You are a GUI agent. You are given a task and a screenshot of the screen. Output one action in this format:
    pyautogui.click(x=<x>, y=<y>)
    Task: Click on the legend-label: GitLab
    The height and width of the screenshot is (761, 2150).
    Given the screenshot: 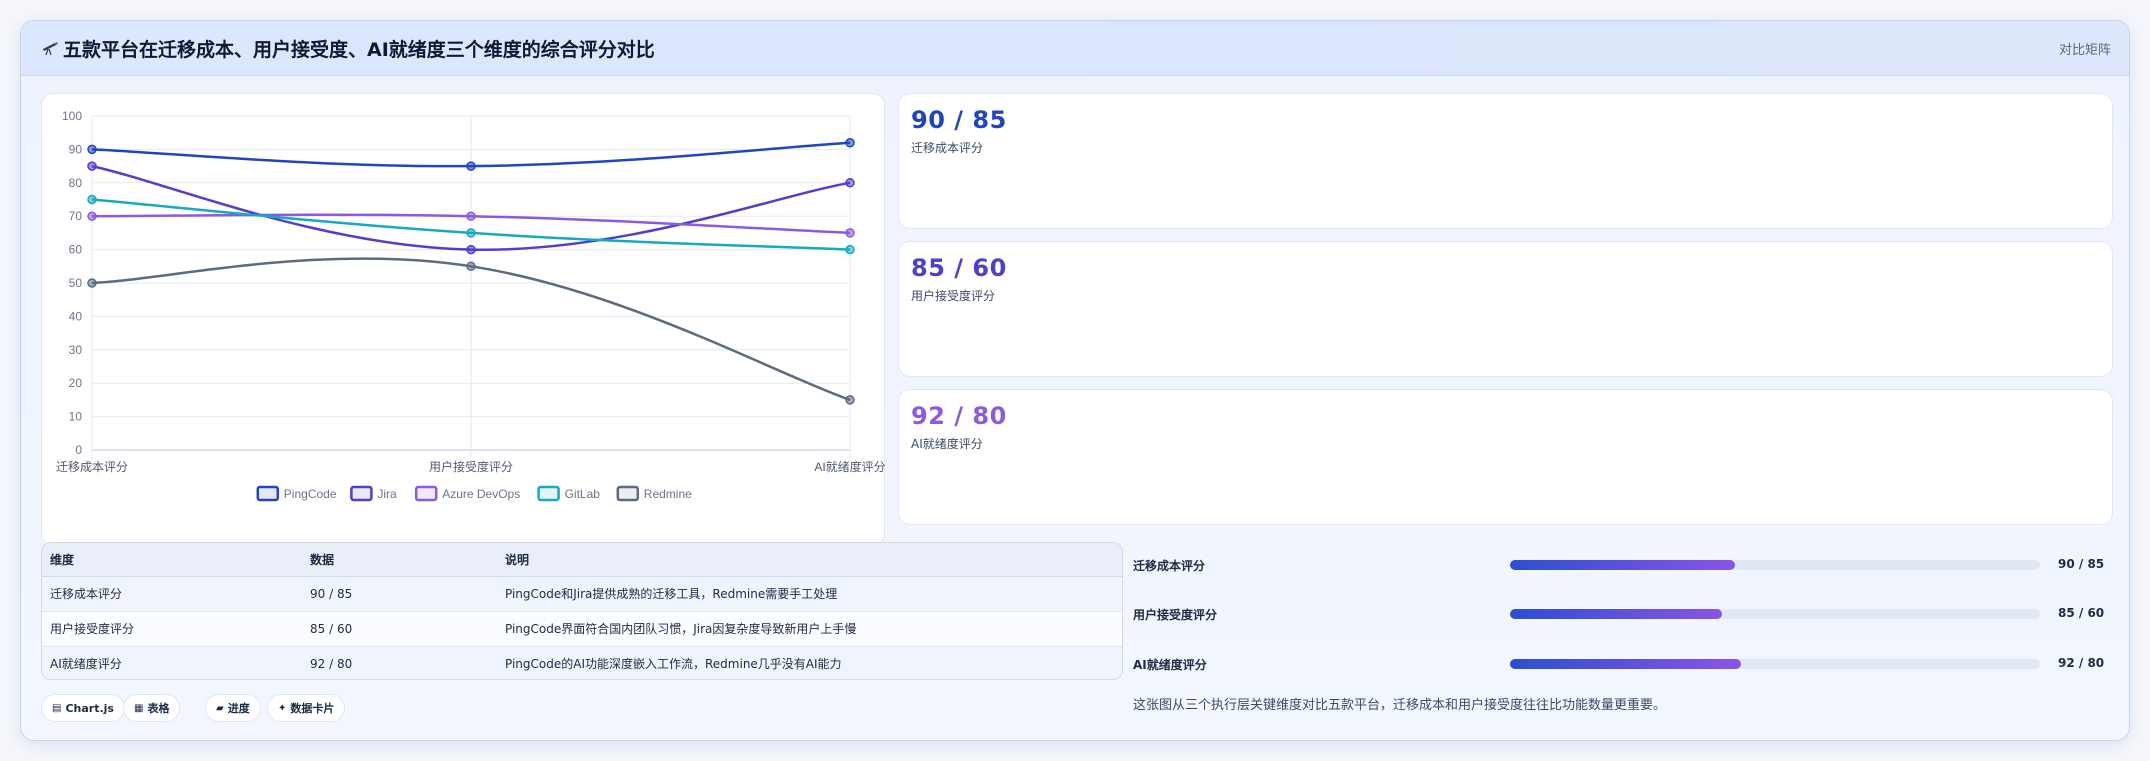 What is the action you would take?
    pyautogui.click(x=583, y=494)
    